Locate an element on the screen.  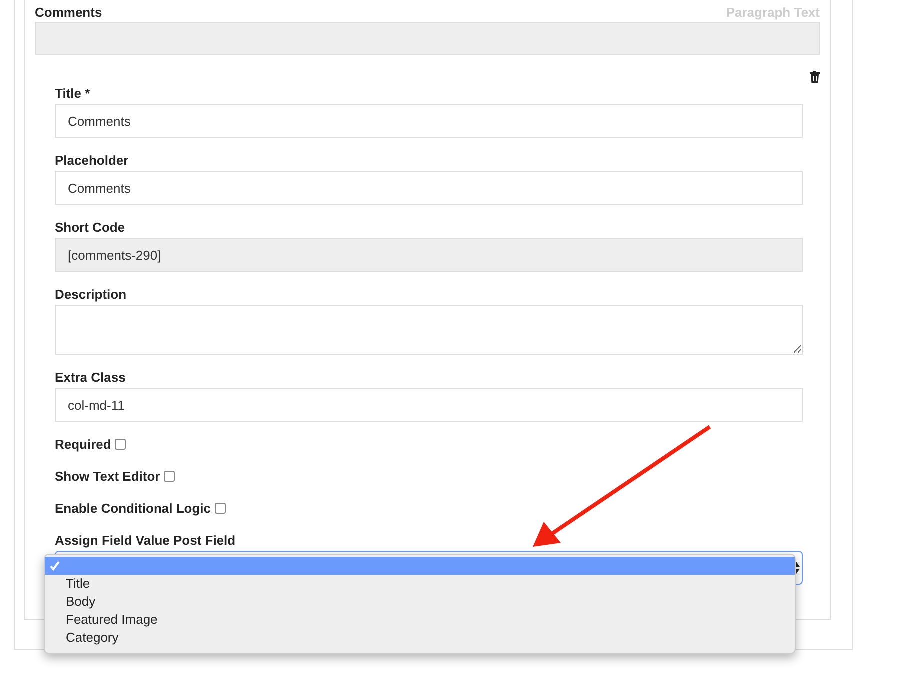
field-label: Assign Field Value Post Field is located at coordinates (145, 540).